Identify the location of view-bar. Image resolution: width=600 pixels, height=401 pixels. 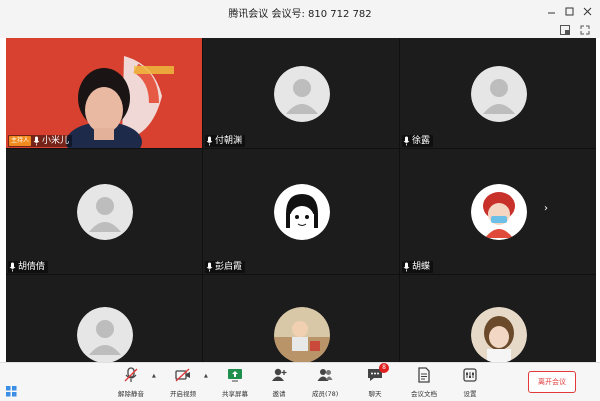
(300, 30).